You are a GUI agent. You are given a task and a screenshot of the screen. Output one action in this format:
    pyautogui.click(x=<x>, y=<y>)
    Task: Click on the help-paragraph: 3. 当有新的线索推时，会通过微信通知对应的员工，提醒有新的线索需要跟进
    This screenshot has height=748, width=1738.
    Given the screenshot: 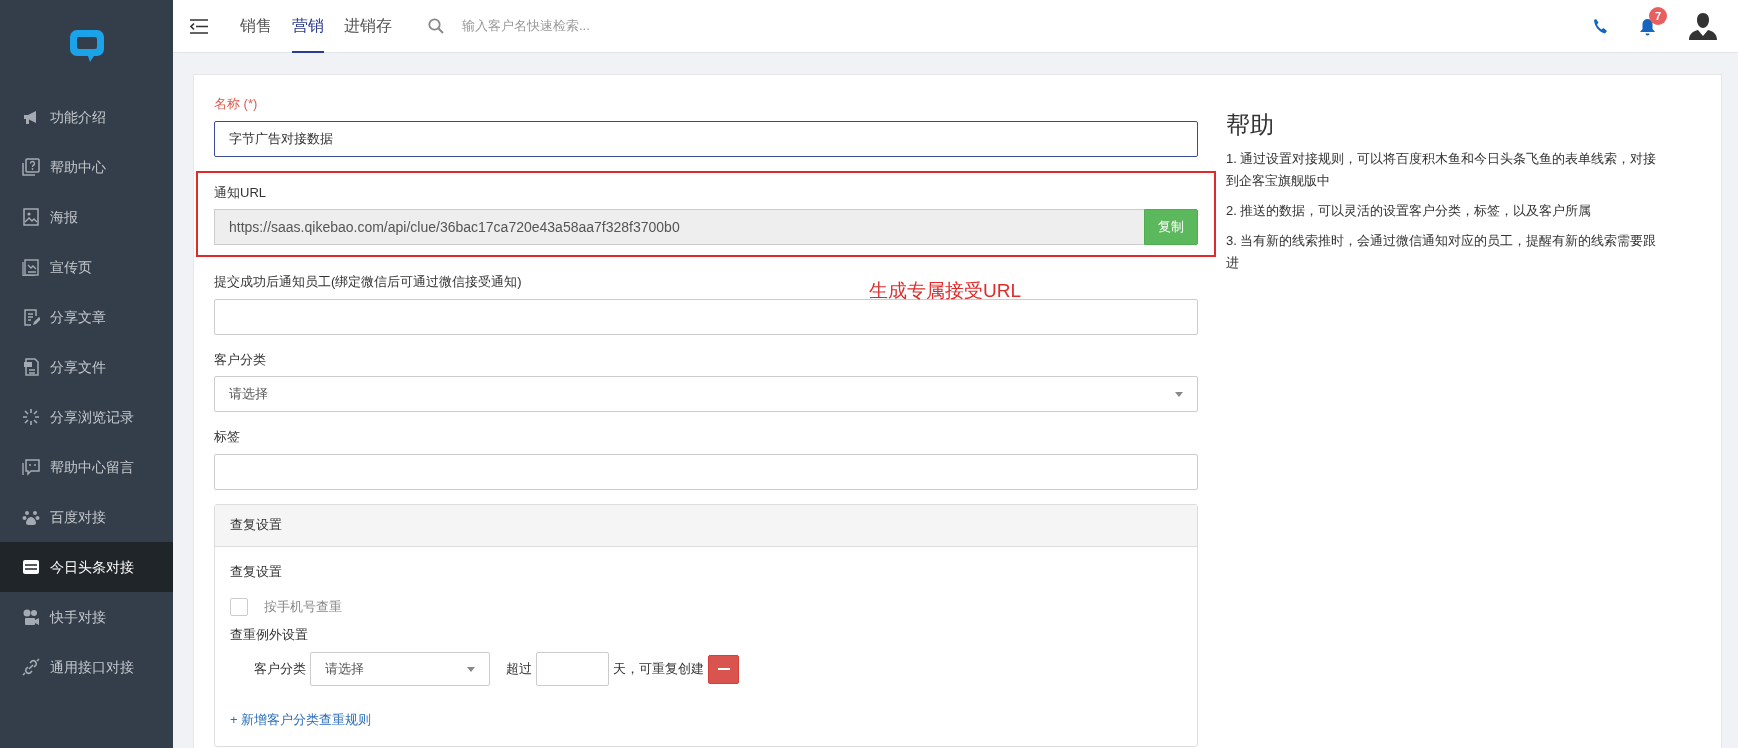 What is the action you would take?
    pyautogui.click(x=1442, y=251)
    